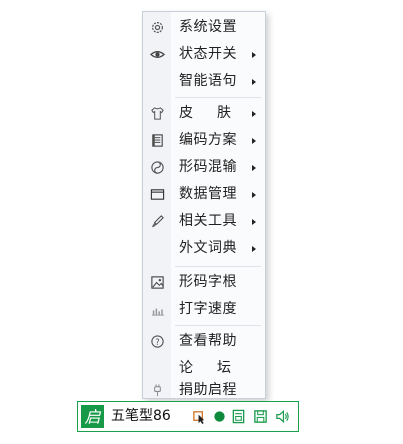 The image size is (403, 444). Describe the element at coordinates (157, 282) in the screenshot. I see `image-icon` at that location.